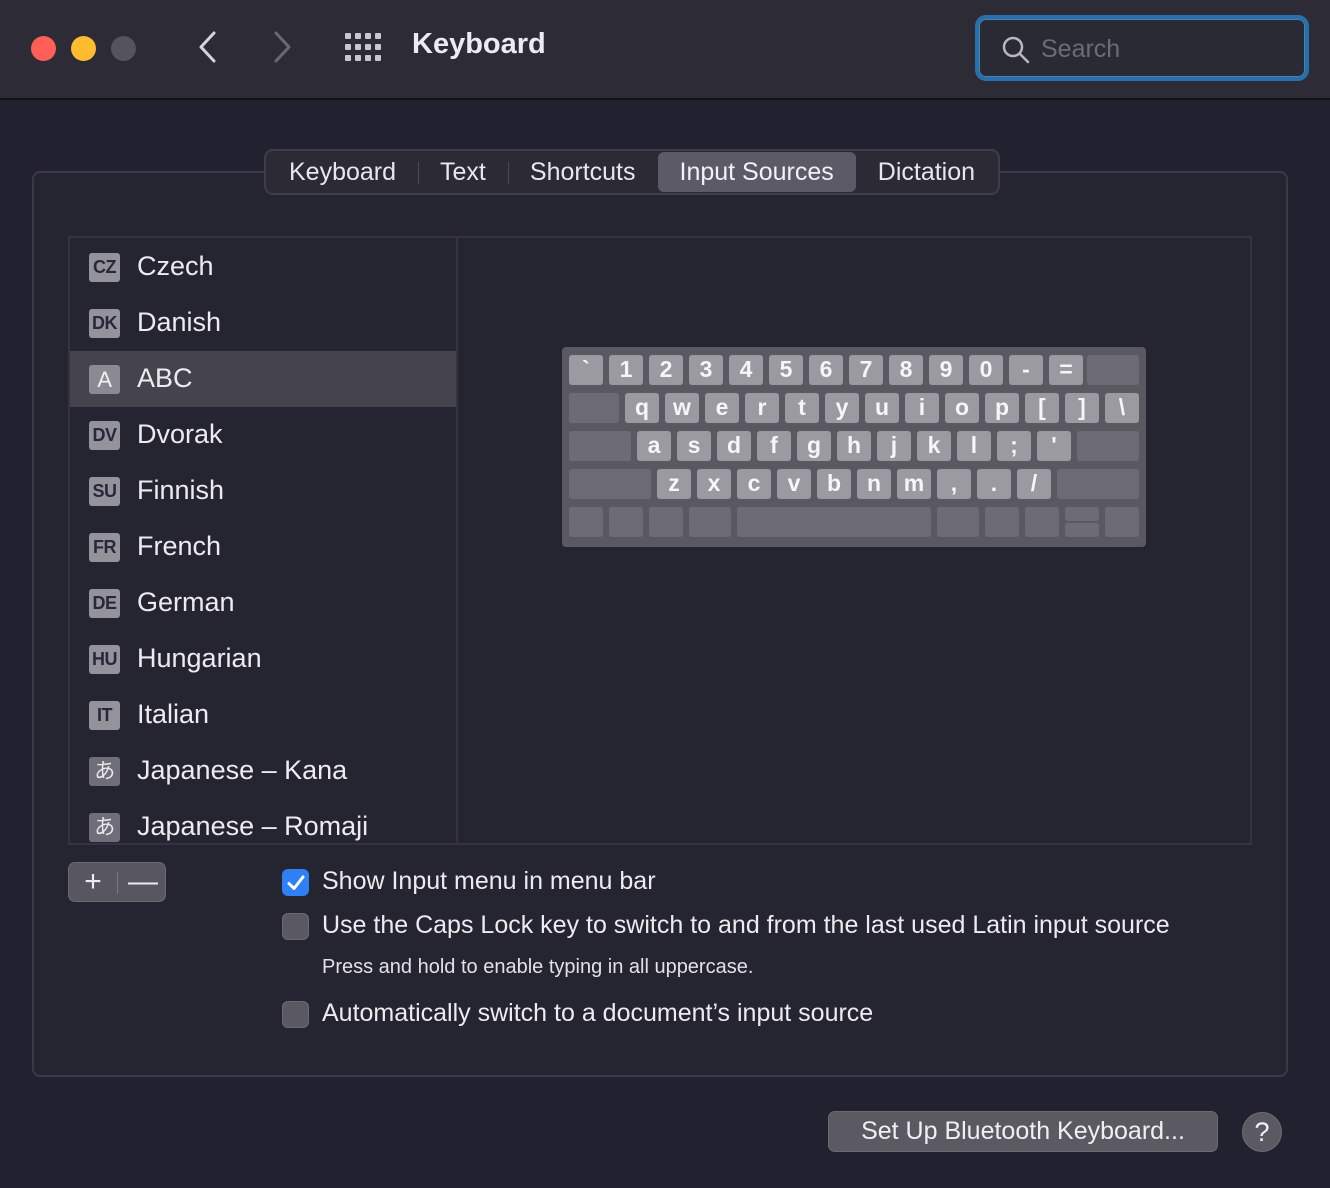 The width and height of the screenshot is (1330, 1188). I want to click on tab-dictation: Dictation, so click(926, 172).